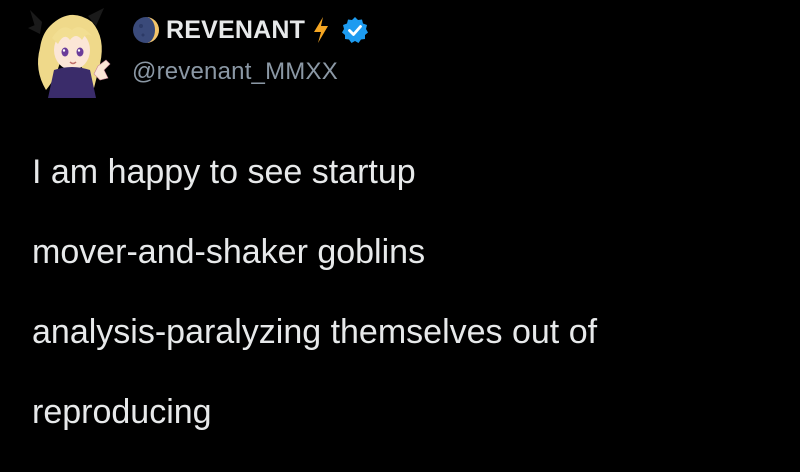 This screenshot has height=472, width=800. I want to click on tweet-text-line: analysis-paralyzing themselves out of, so click(315, 332).